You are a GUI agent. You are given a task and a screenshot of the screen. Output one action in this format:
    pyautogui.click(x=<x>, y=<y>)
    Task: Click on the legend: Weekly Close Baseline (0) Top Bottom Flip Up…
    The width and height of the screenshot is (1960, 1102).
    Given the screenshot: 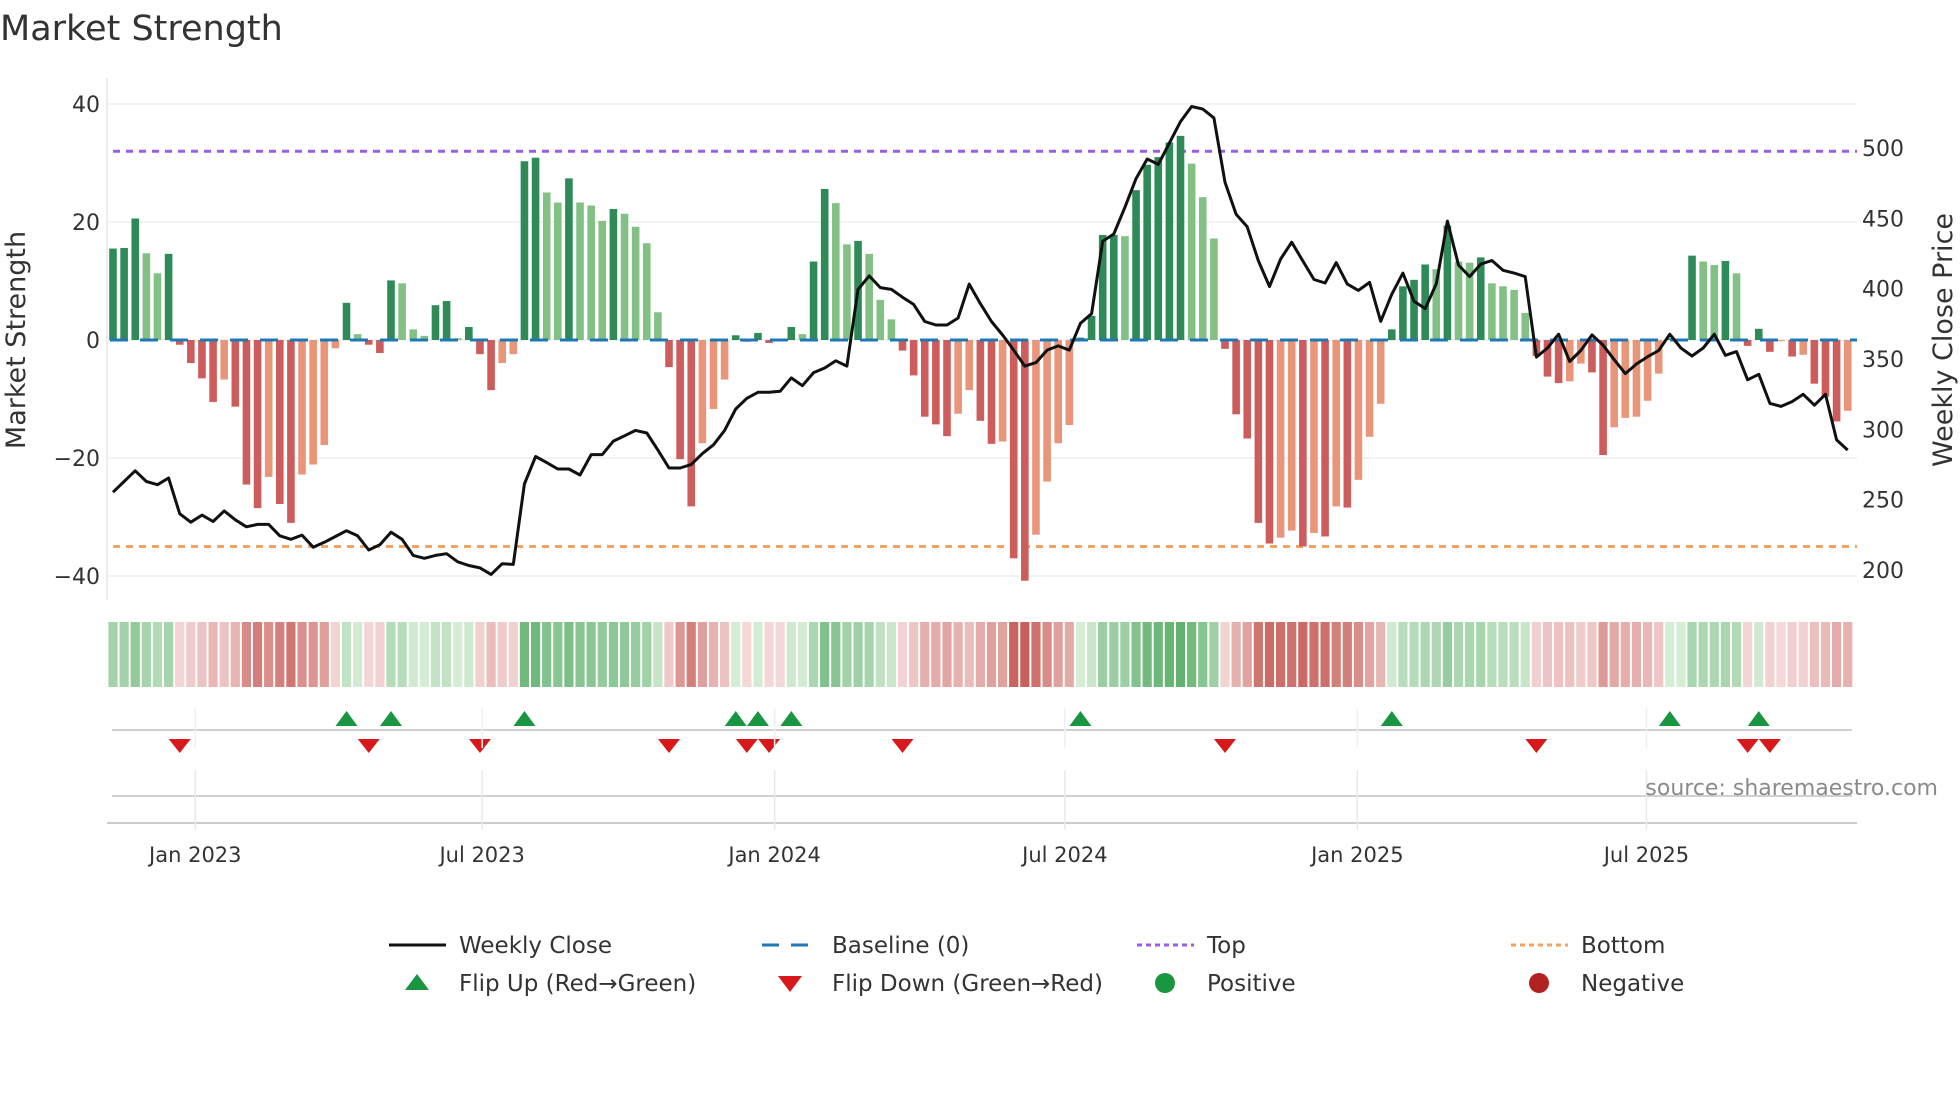 What is the action you would take?
    pyautogui.click(x=1036, y=965)
    